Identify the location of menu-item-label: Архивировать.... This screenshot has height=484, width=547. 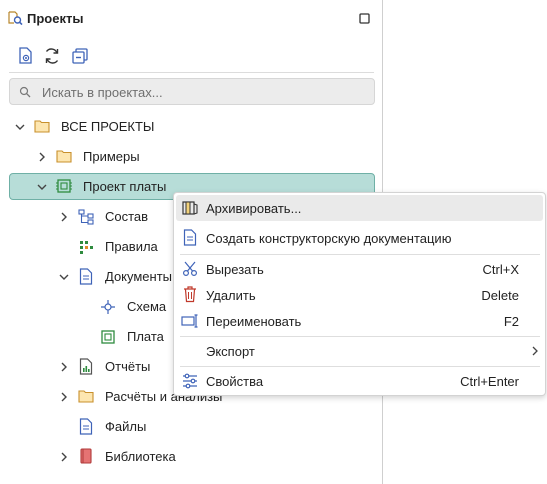
(254, 208).